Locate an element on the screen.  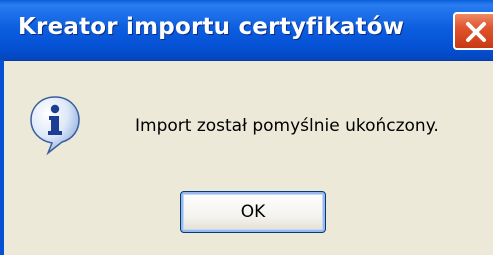
dialog-message: Import został pomyślnie ukończony. is located at coordinates (287, 126).